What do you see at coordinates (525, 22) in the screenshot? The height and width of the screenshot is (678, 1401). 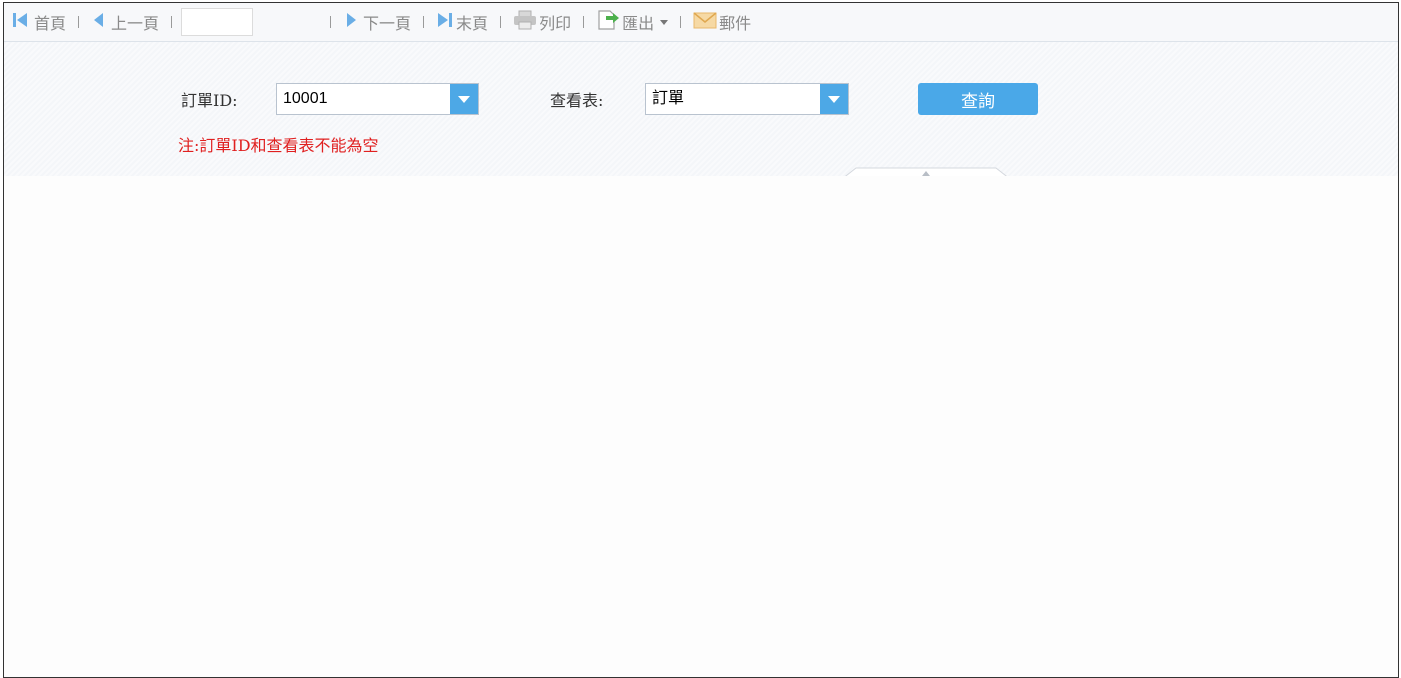 I see `printer-icon` at bounding box center [525, 22].